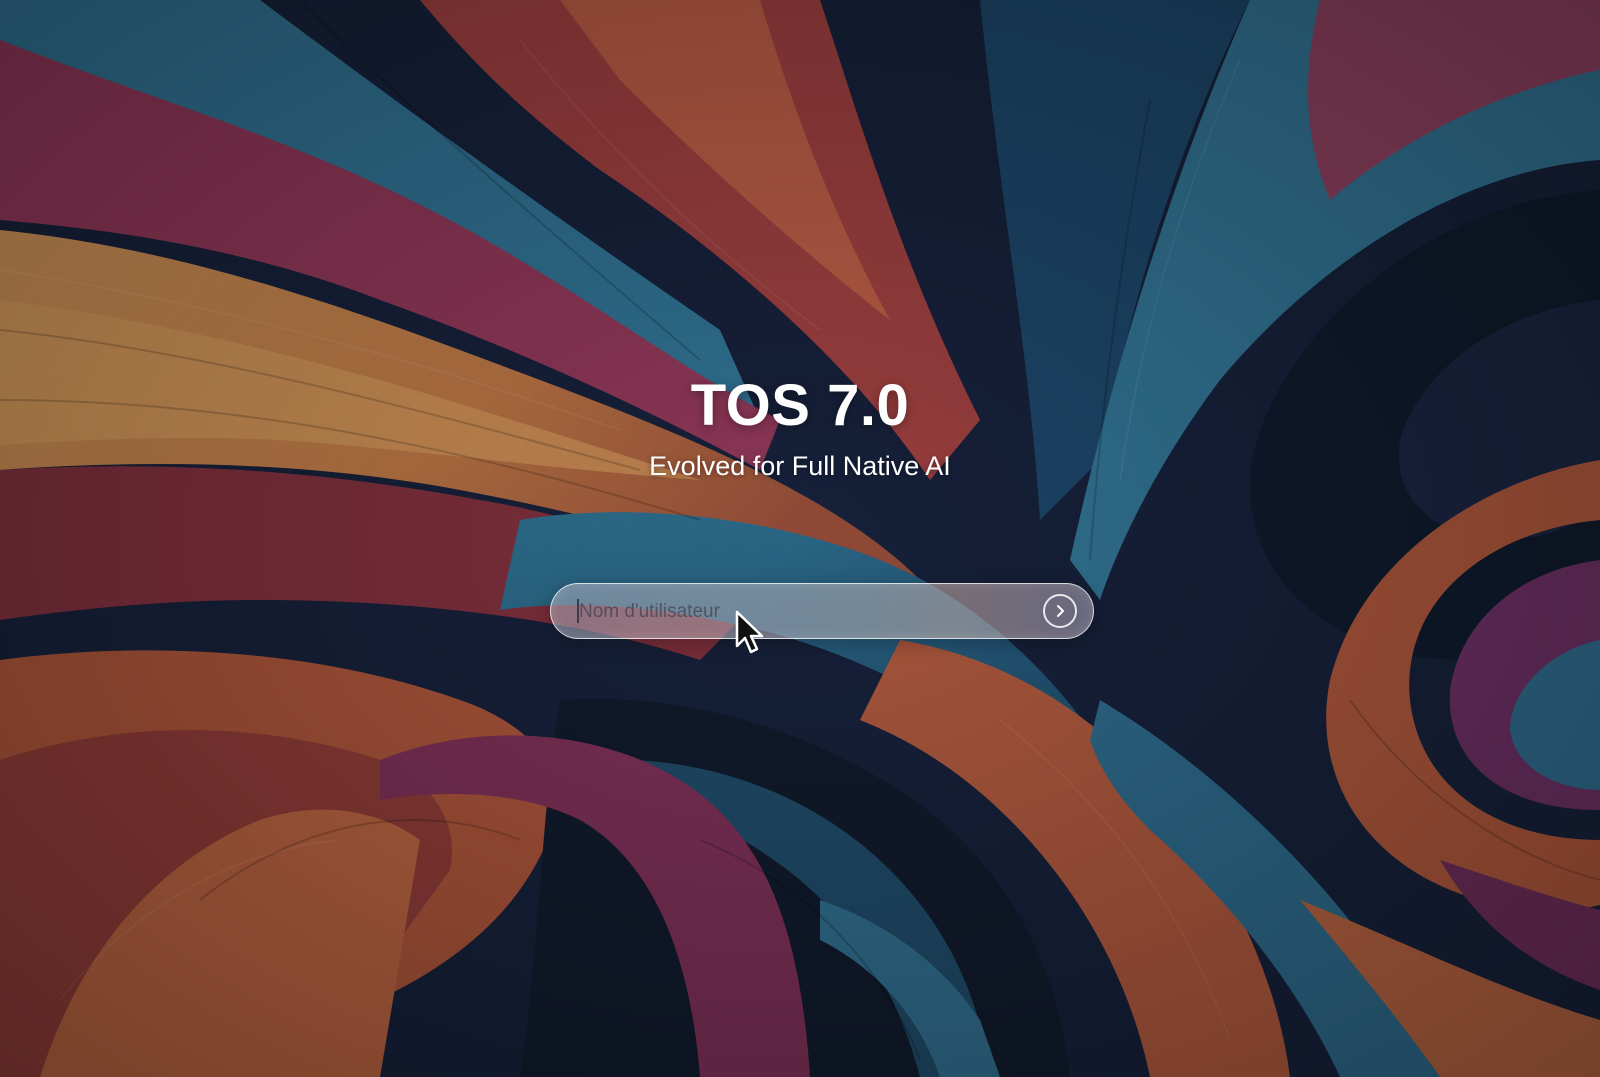 The image size is (1600, 1077). Describe the element at coordinates (800, 405) in the screenshot. I see `os-title: TOS 7.0` at that location.